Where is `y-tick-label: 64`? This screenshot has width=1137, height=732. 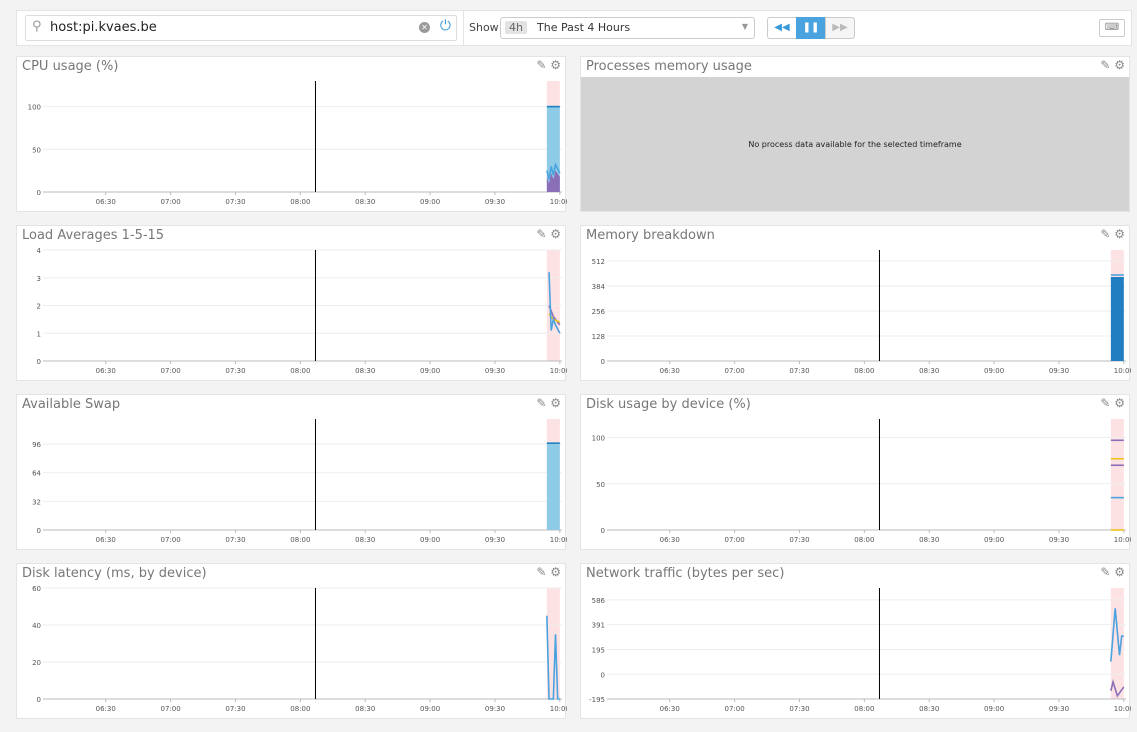 y-tick-label: 64 is located at coordinates (36, 474).